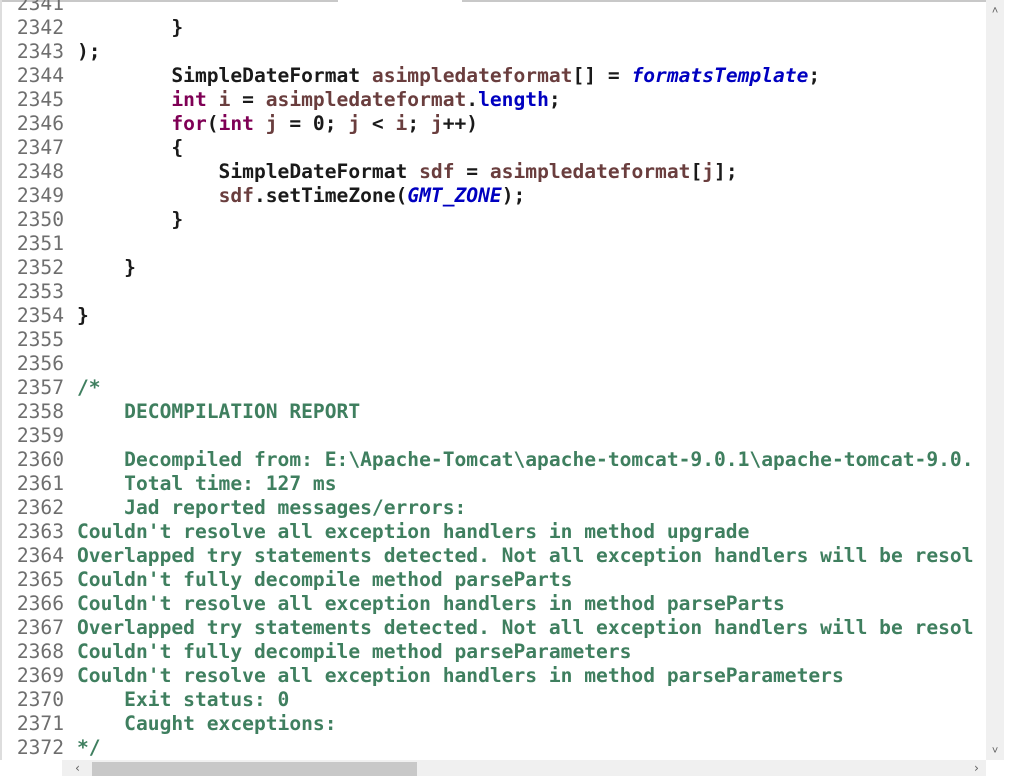  What do you see at coordinates (40, 723) in the screenshot?
I see `line-number: 2371` at bounding box center [40, 723].